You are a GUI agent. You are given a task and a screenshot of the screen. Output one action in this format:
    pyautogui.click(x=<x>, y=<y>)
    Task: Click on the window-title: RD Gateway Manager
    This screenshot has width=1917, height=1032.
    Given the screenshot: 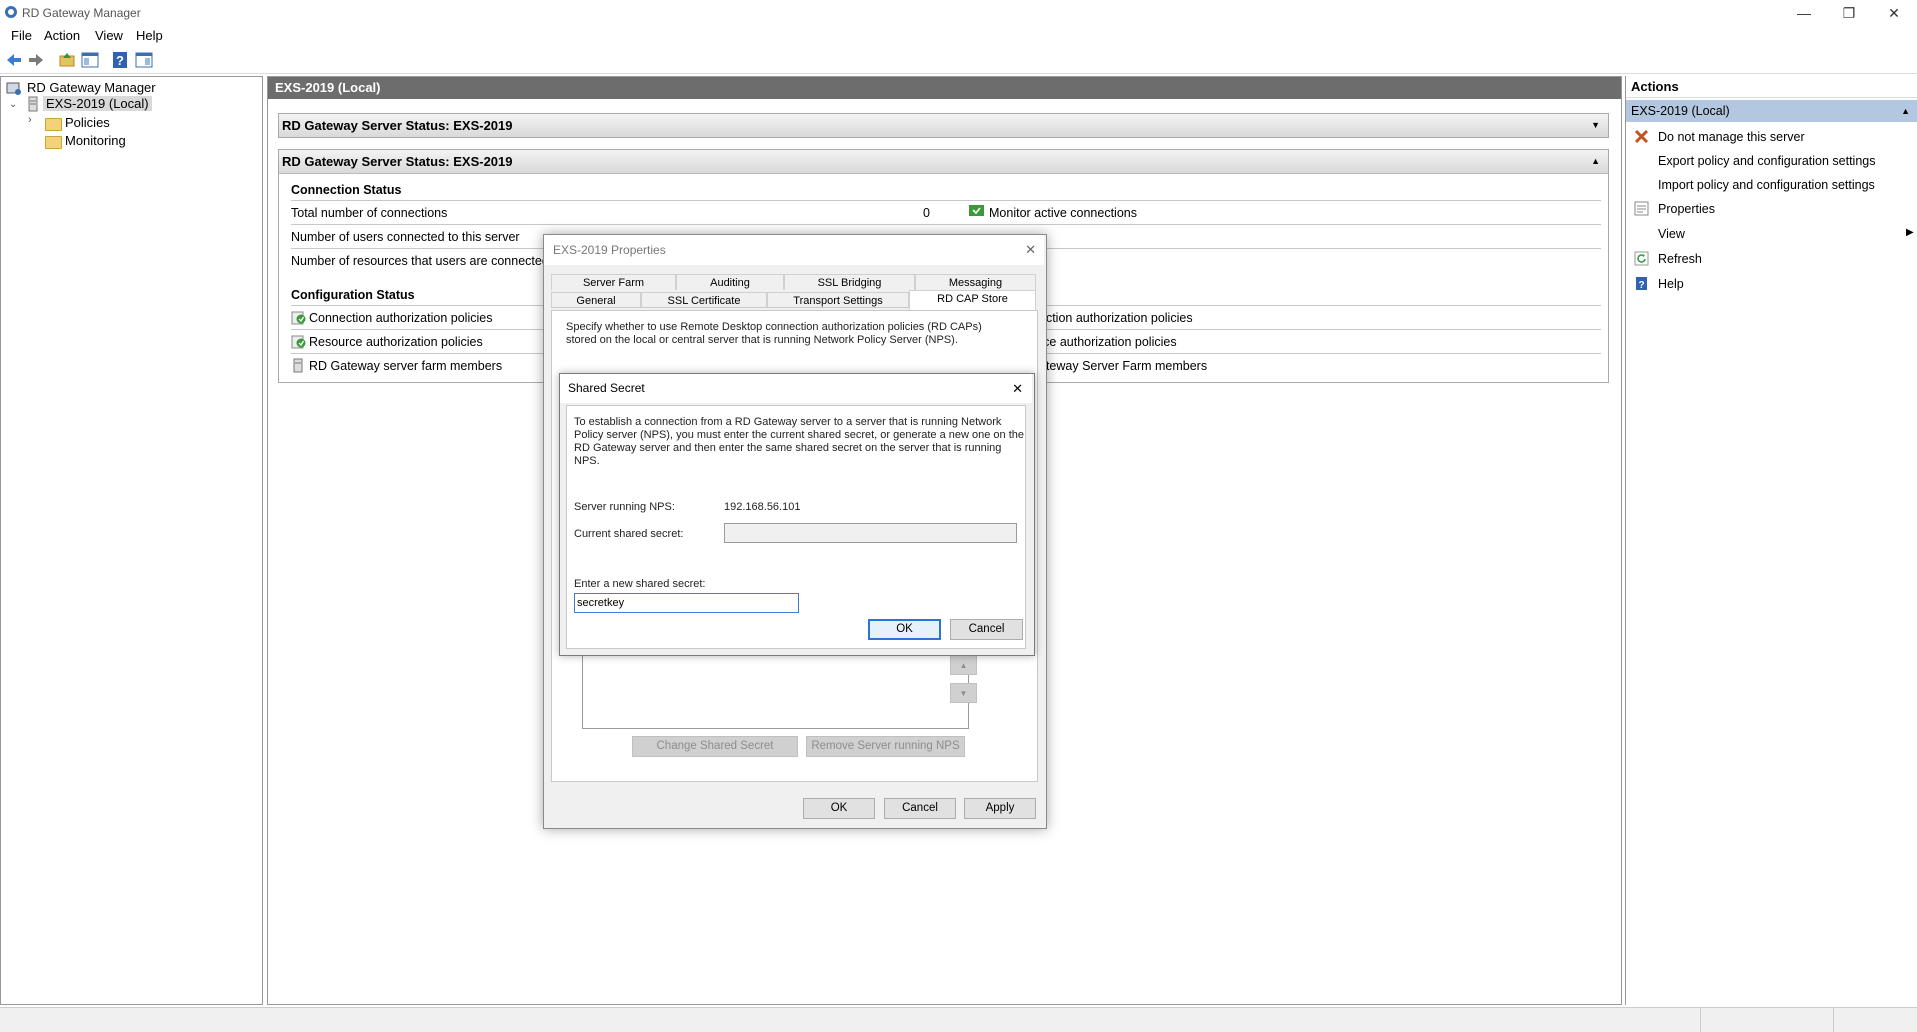 What is the action you would take?
    pyautogui.click(x=81, y=13)
    